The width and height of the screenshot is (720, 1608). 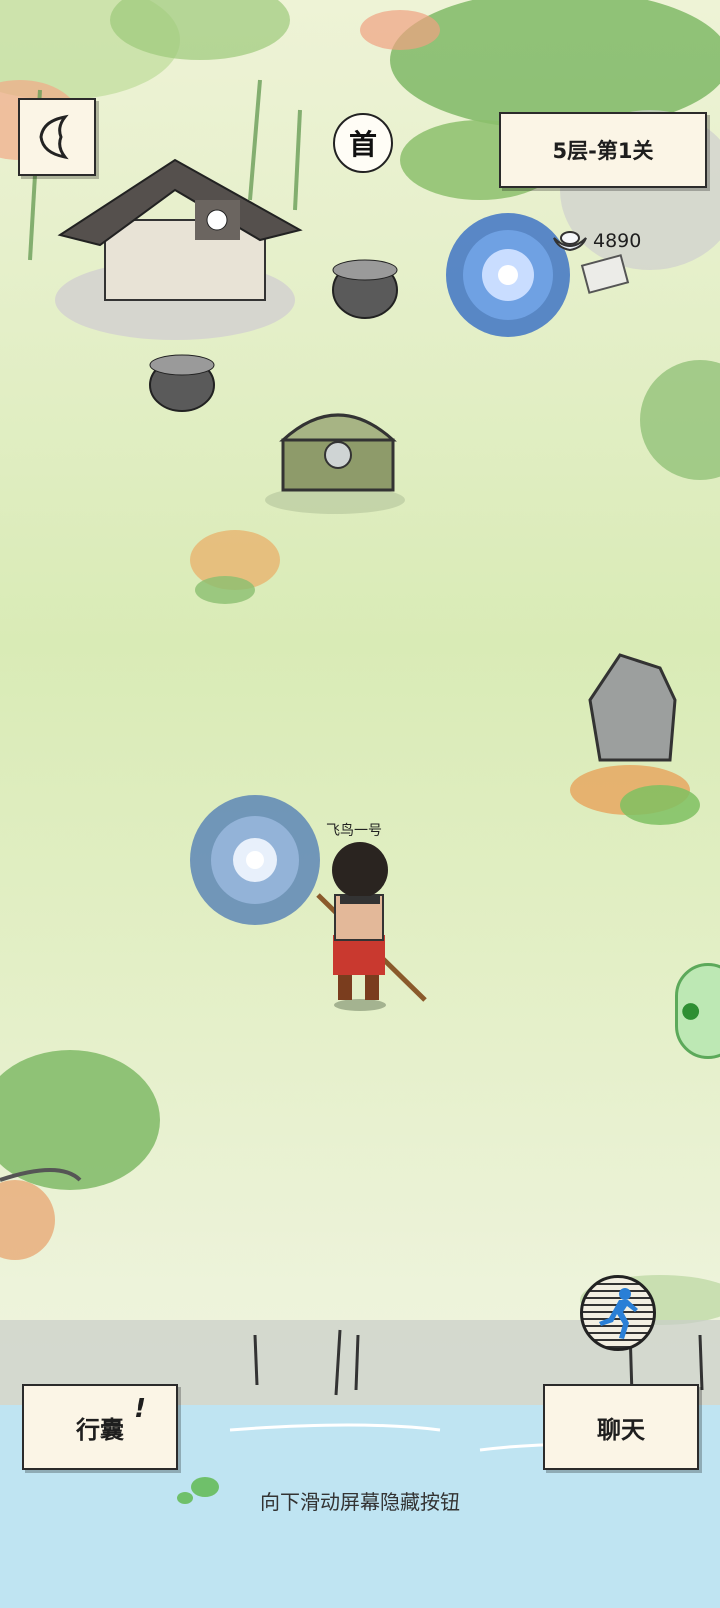 I want to click on player-name: 飞鸟一号, so click(x=354, y=831).